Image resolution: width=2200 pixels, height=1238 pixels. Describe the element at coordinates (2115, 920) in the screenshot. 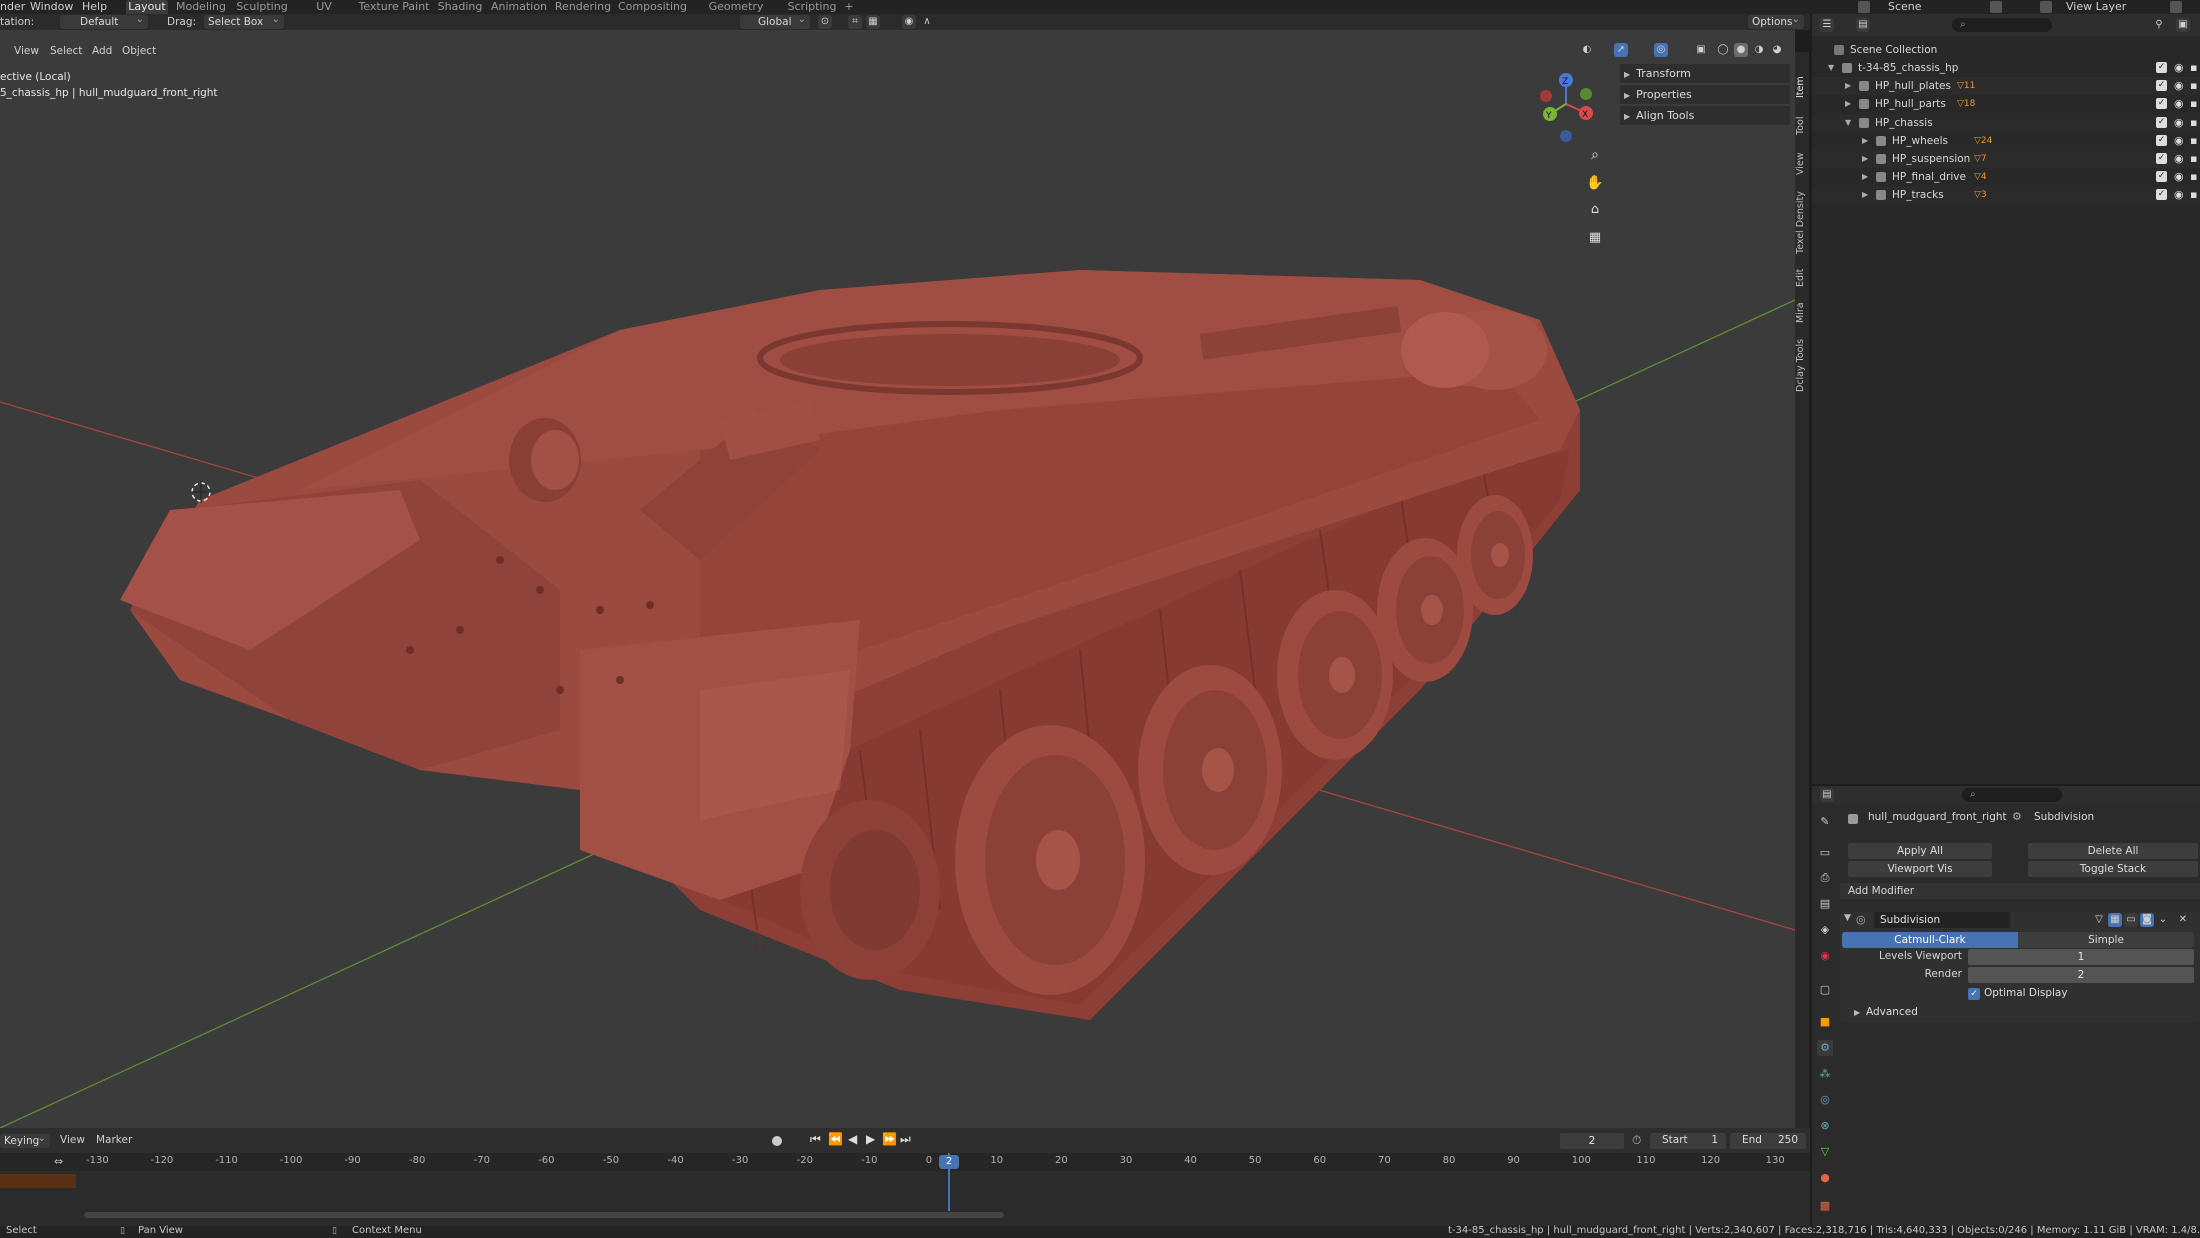

I see `cage-toggle-icon: ▦` at that location.